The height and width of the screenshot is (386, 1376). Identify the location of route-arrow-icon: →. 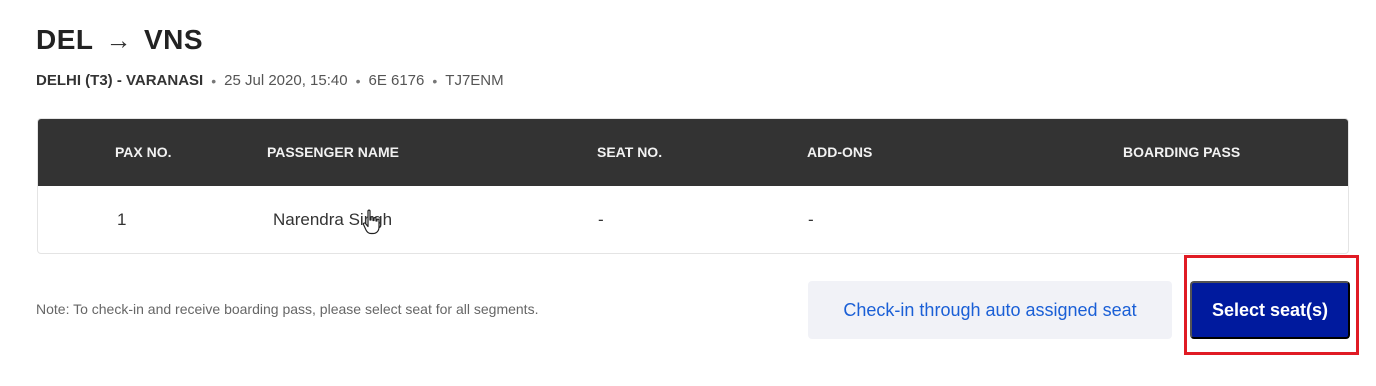
(118, 39).